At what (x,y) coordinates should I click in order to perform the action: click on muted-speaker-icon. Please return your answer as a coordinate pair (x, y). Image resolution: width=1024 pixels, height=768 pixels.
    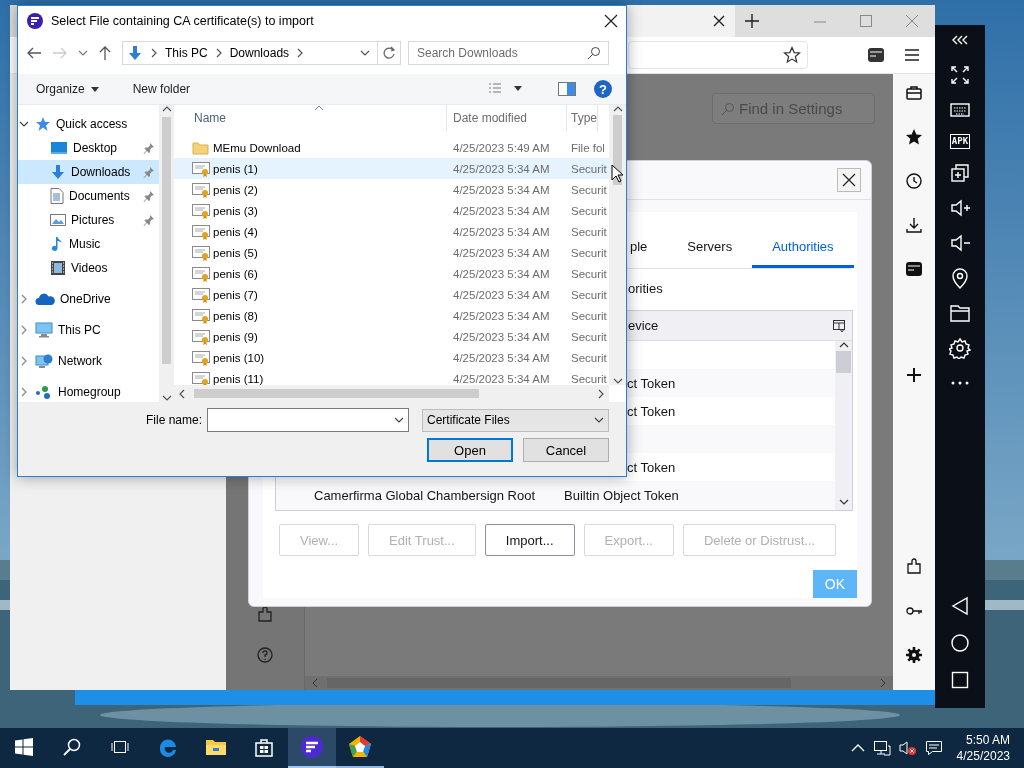
    Looking at the image, I should click on (907, 748).